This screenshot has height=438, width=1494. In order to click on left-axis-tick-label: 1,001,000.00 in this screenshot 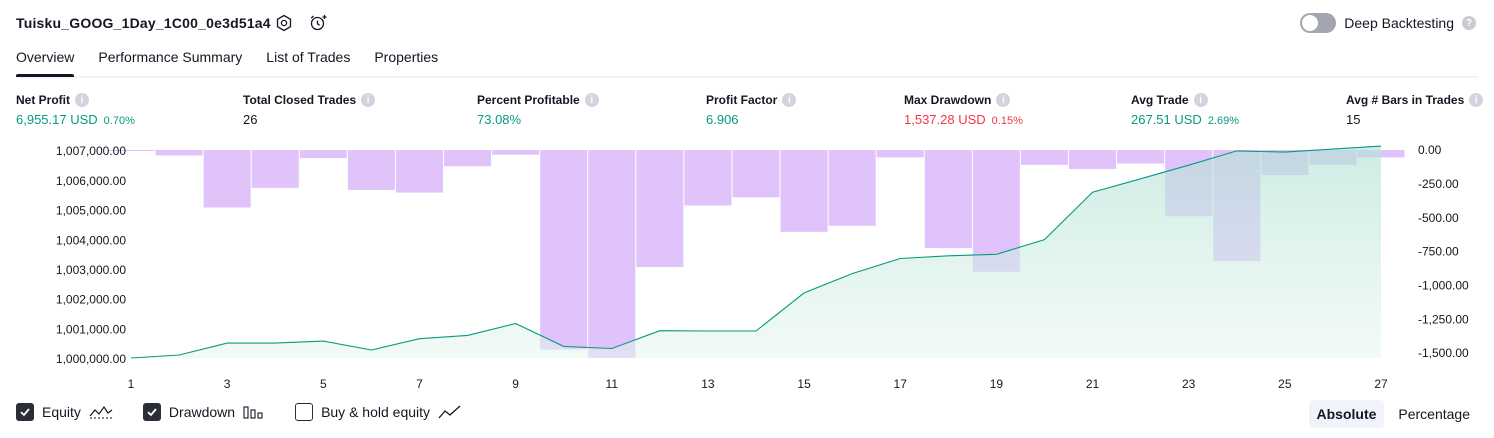, I will do `click(91, 329)`.